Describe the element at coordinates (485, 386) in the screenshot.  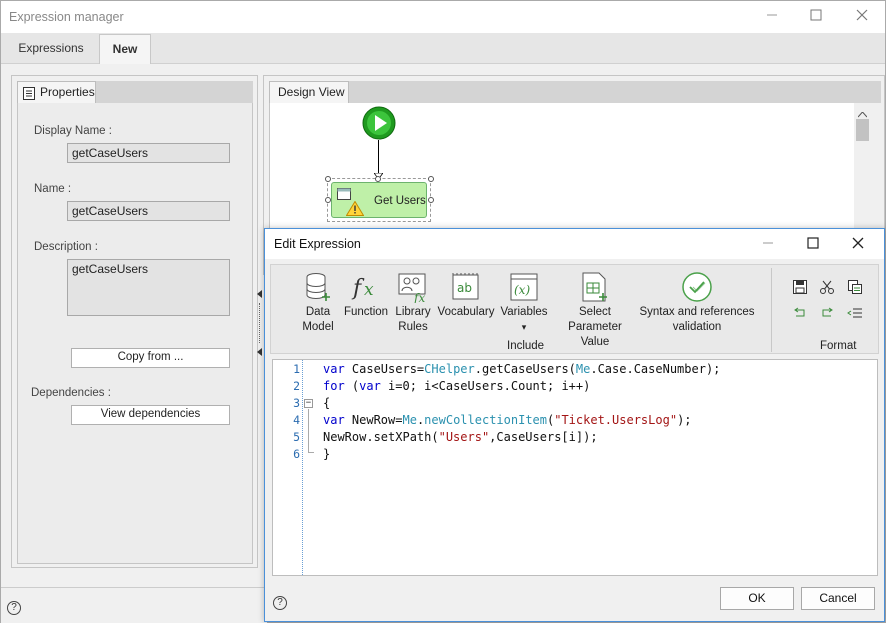
I see `code-text: i=0; i<CaseUsers.Count; i++)` at that location.